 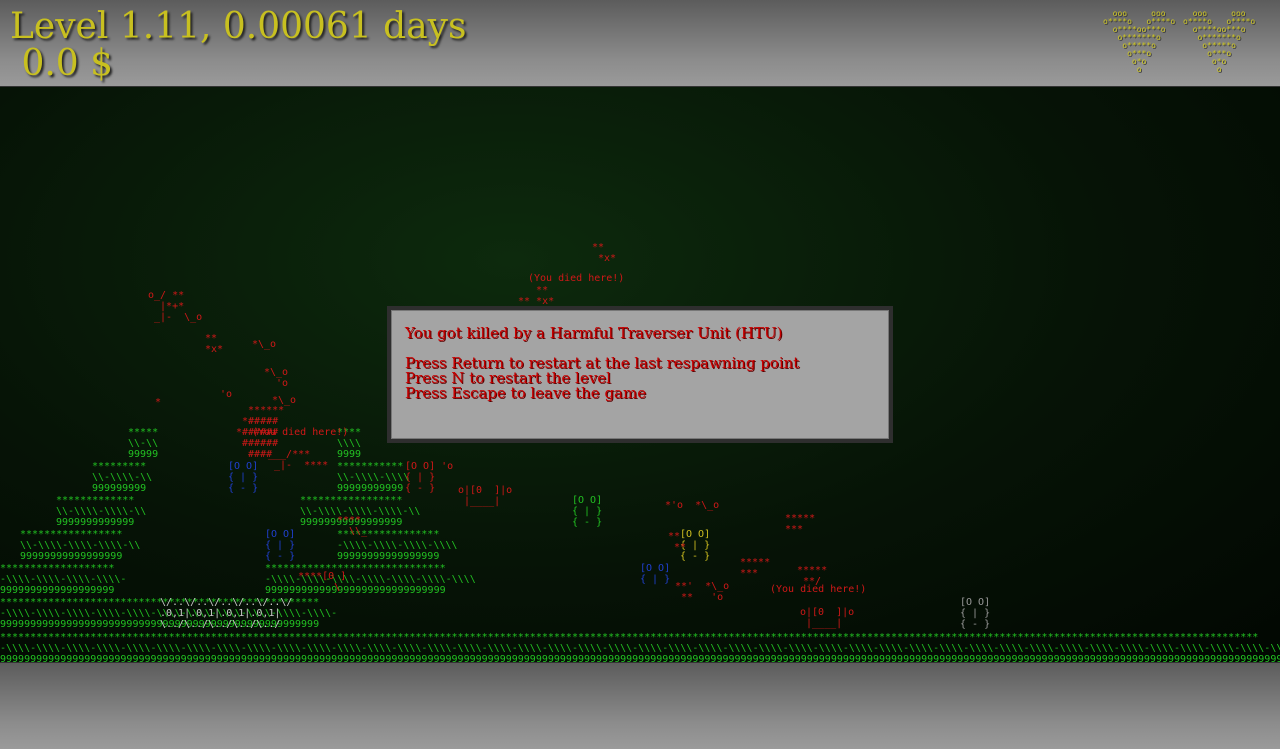 I want to click on red-debris: ****[0 ] \, so click(x=322, y=582).